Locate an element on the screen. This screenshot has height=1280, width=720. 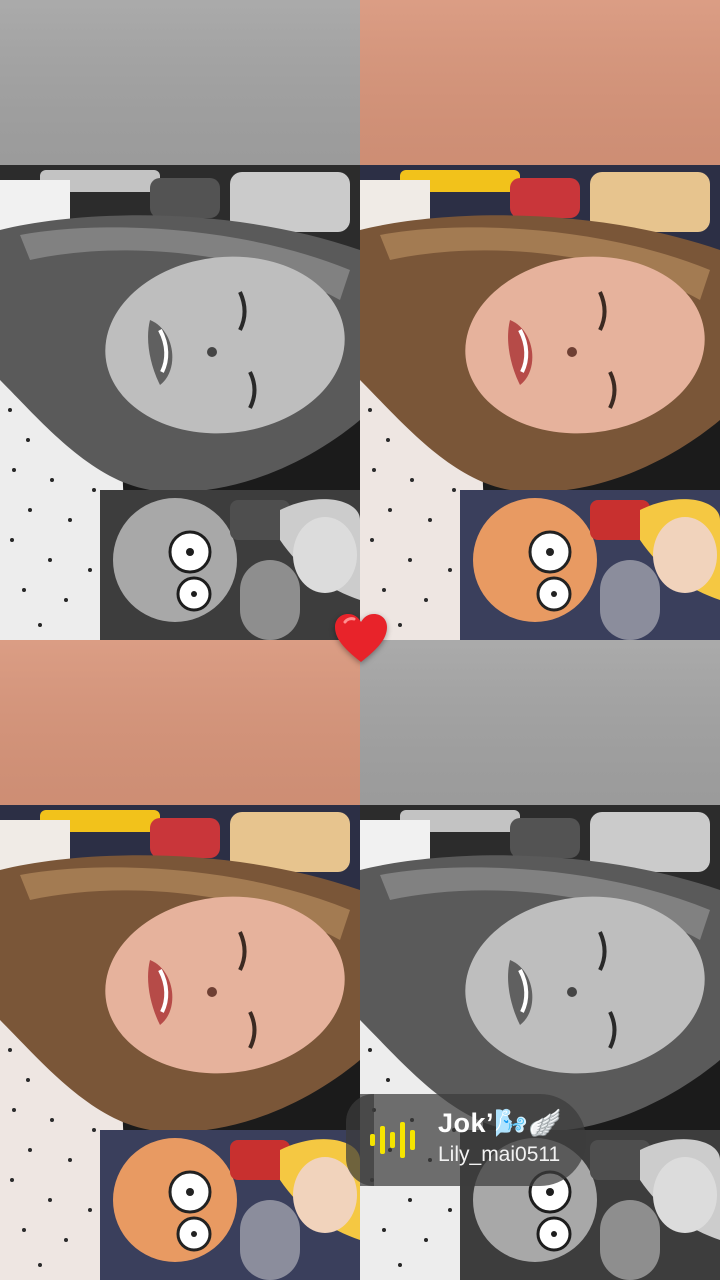
equalizer-bars is located at coordinates (392, 1140).